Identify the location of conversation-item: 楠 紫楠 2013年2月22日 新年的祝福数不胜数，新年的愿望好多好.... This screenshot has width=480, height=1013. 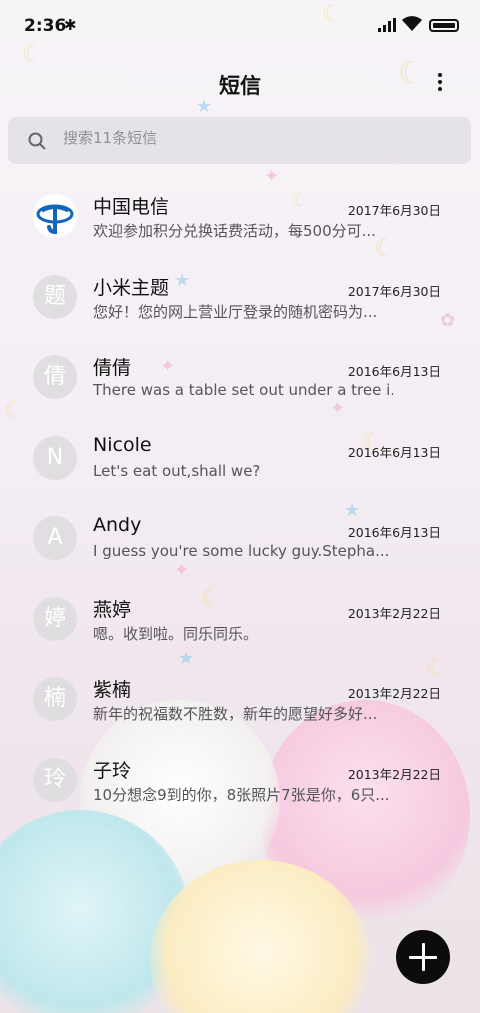
(240, 699).